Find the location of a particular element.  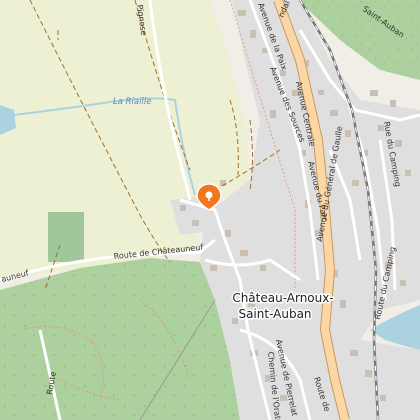

town-label-line1: Château-Arnoux- is located at coordinates (282, 298).